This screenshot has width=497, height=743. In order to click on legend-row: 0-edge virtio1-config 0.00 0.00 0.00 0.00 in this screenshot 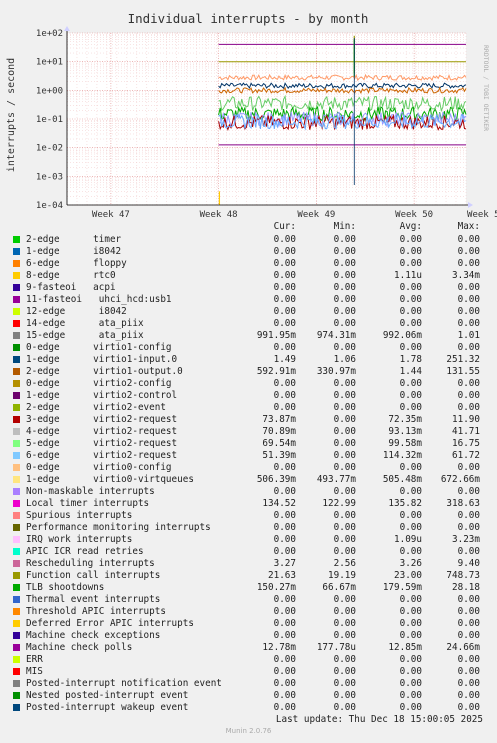, I will do `click(248, 348)`.